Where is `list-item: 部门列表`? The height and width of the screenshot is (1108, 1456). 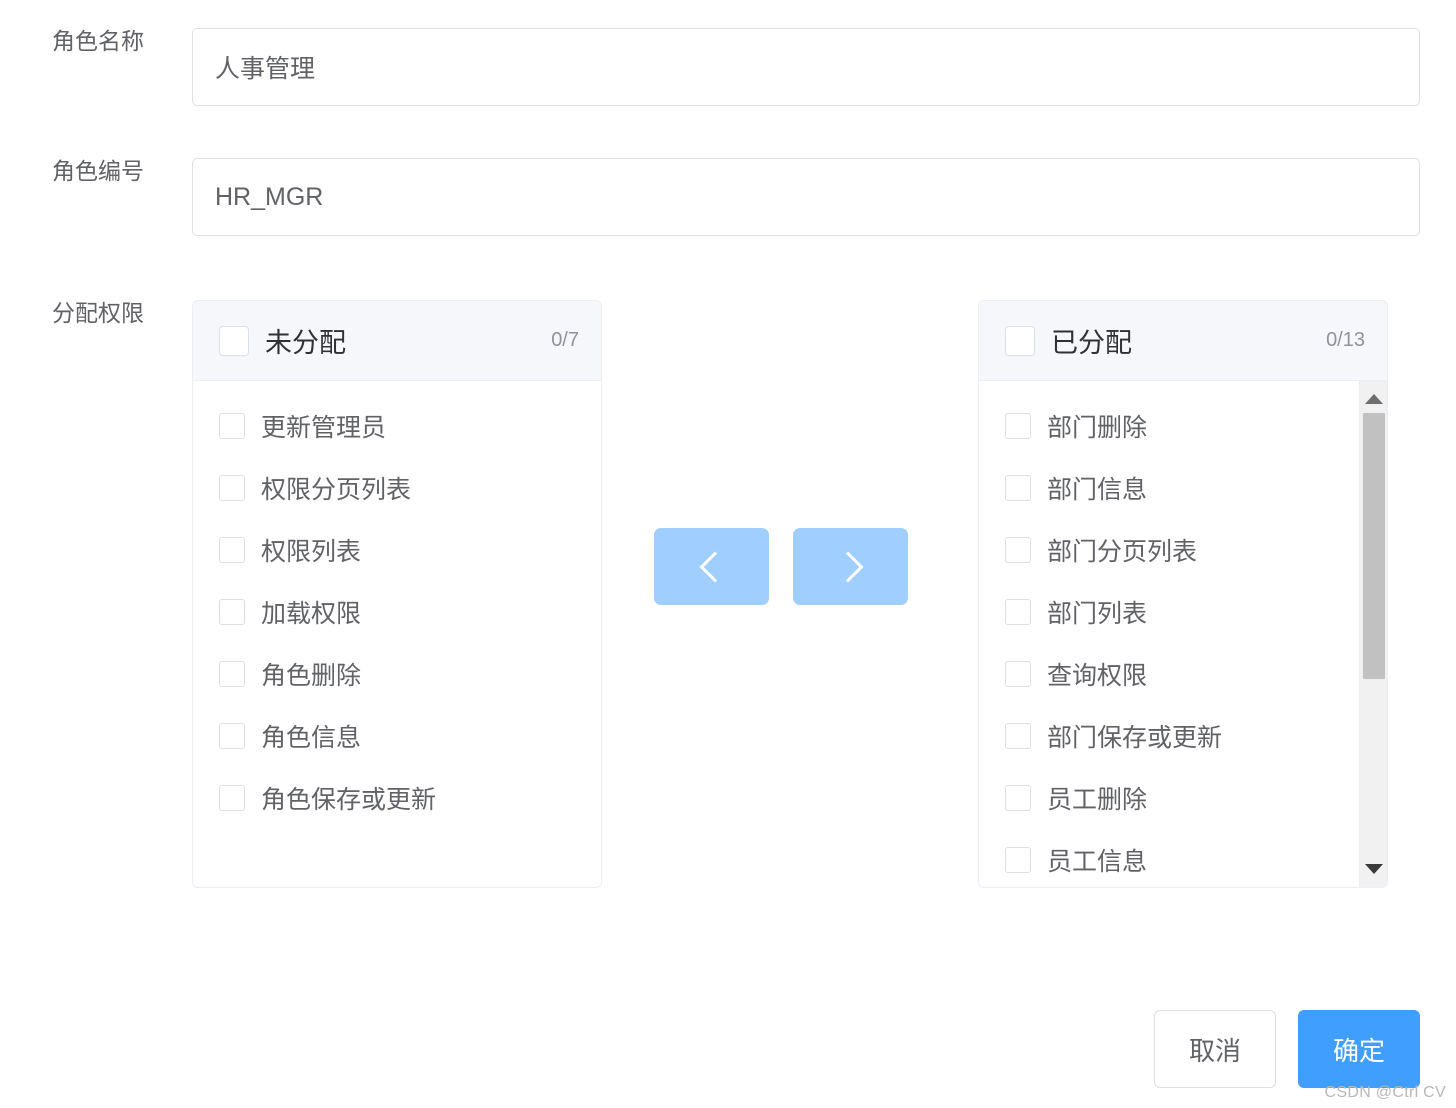 list-item: 部门列表 is located at coordinates (1183, 612).